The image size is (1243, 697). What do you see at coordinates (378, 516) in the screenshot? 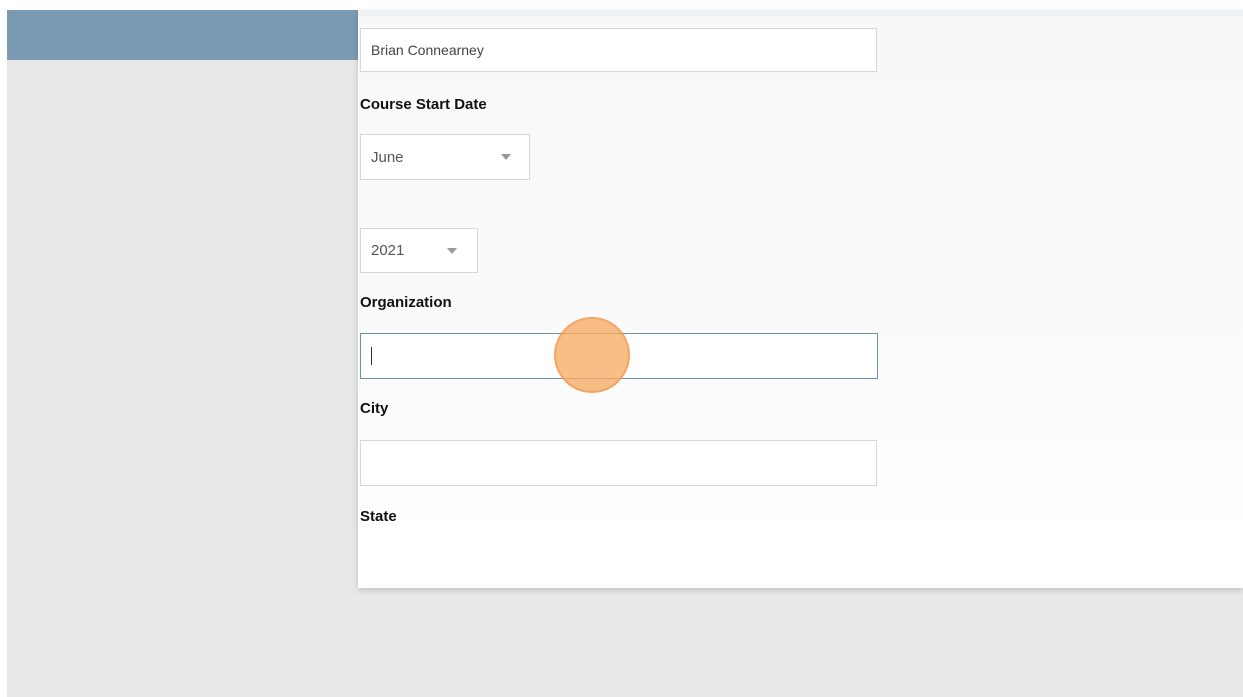
I see `state-label: State` at bounding box center [378, 516].